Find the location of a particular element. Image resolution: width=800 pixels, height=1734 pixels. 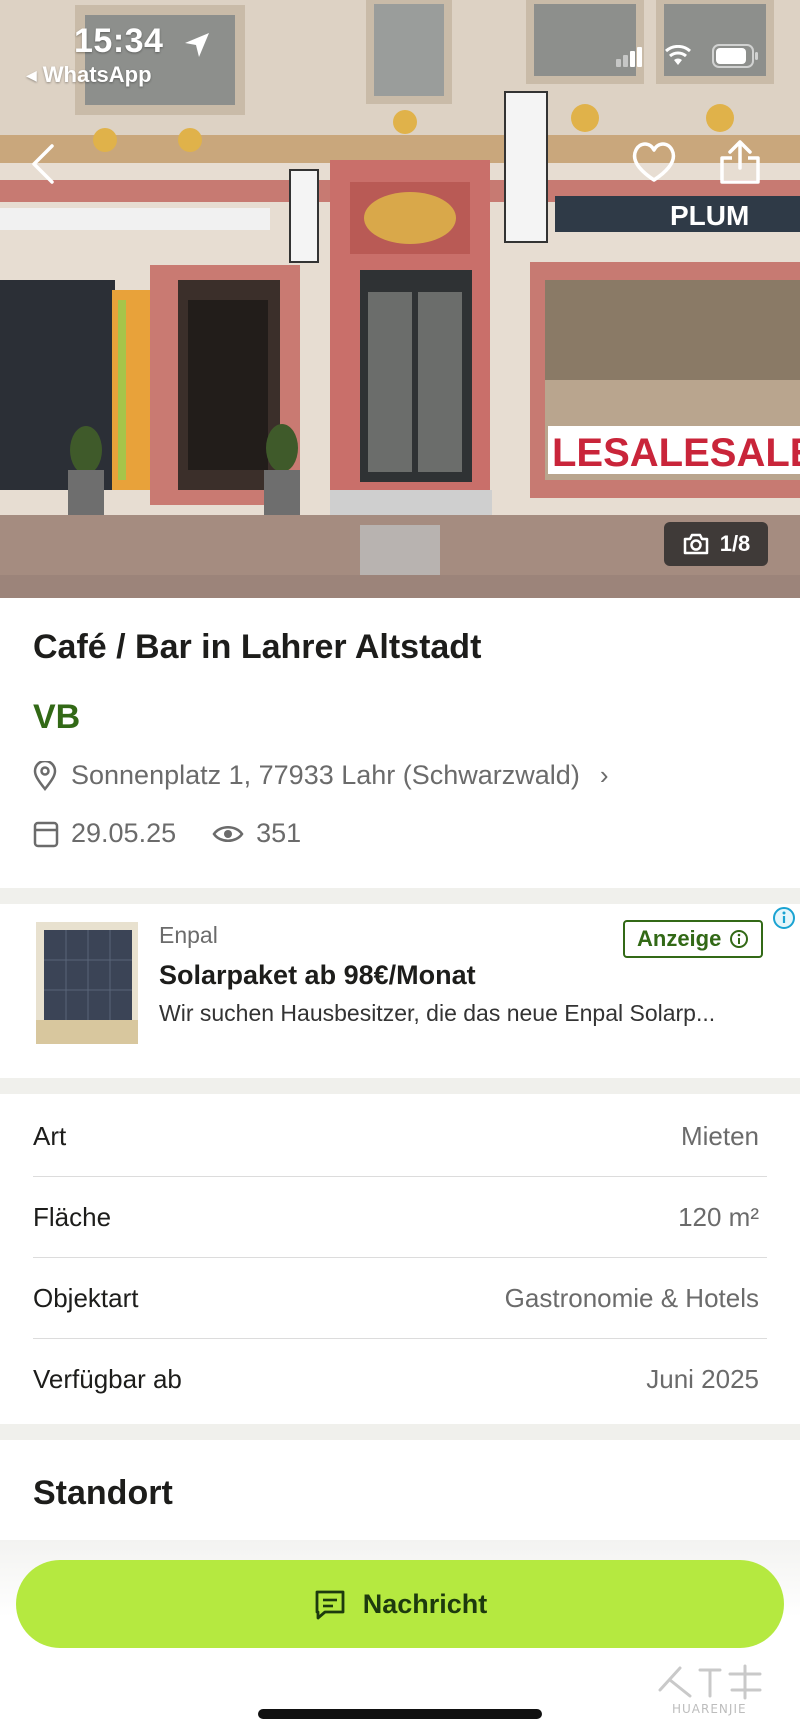

detail-value: 120 m² is located at coordinates (718, 1216).